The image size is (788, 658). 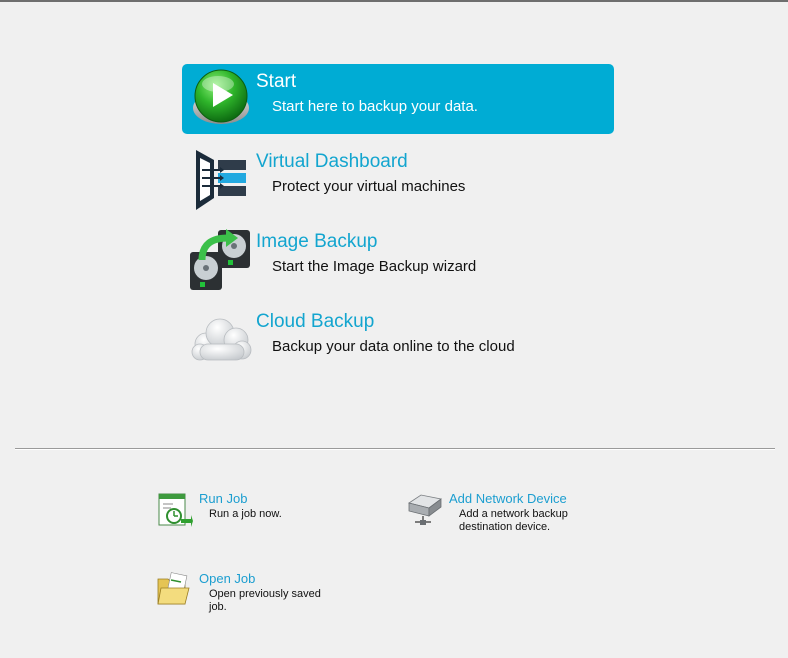 I want to click on start-item: Start Start here to backup your data., so click(x=398, y=99).